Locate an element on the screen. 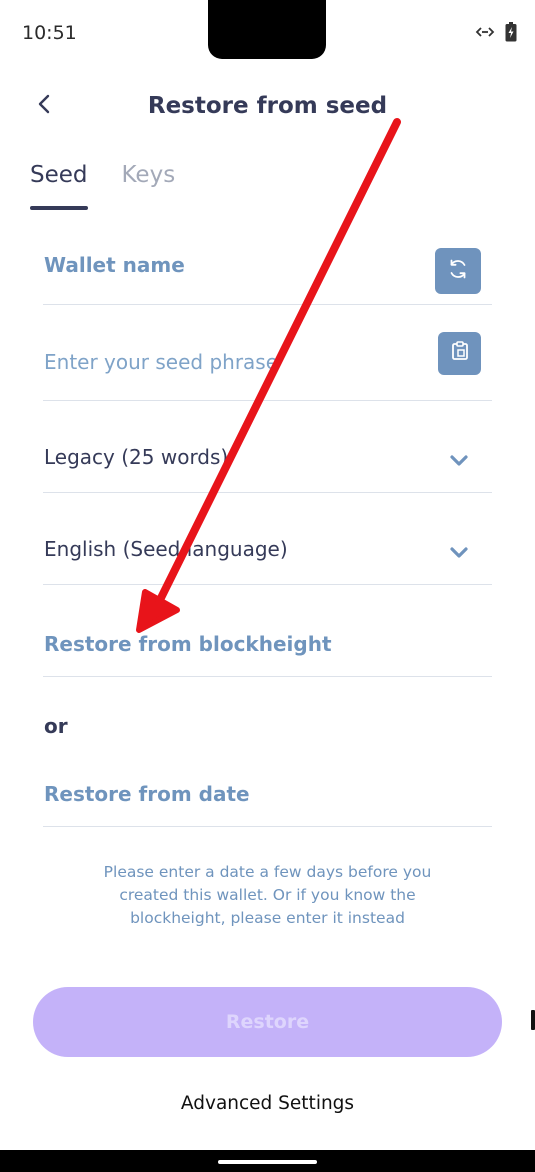 The image size is (535, 1172). blockheight-field: Restore from blockheight is located at coordinates (267, 644).